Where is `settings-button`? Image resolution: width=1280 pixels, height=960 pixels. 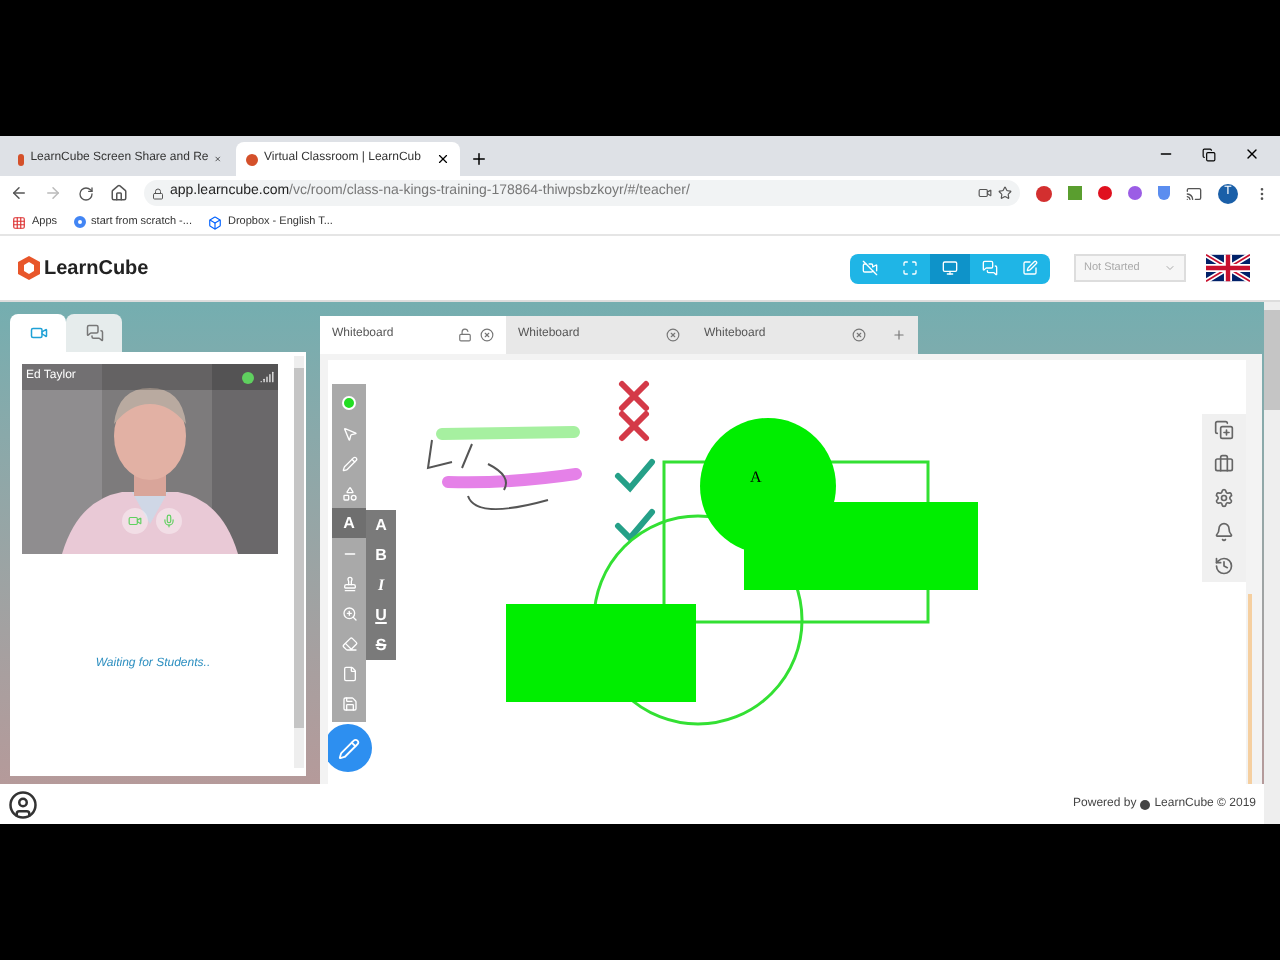 settings-button is located at coordinates (1224, 498).